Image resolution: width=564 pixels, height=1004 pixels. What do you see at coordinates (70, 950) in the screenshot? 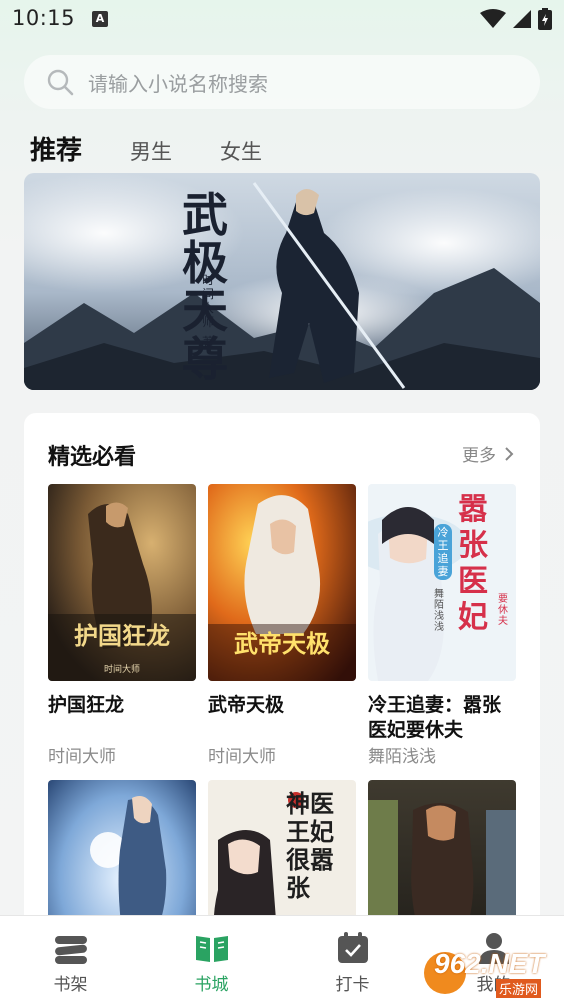
I see `bookshelf-icon` at bounding box center [70, 950].